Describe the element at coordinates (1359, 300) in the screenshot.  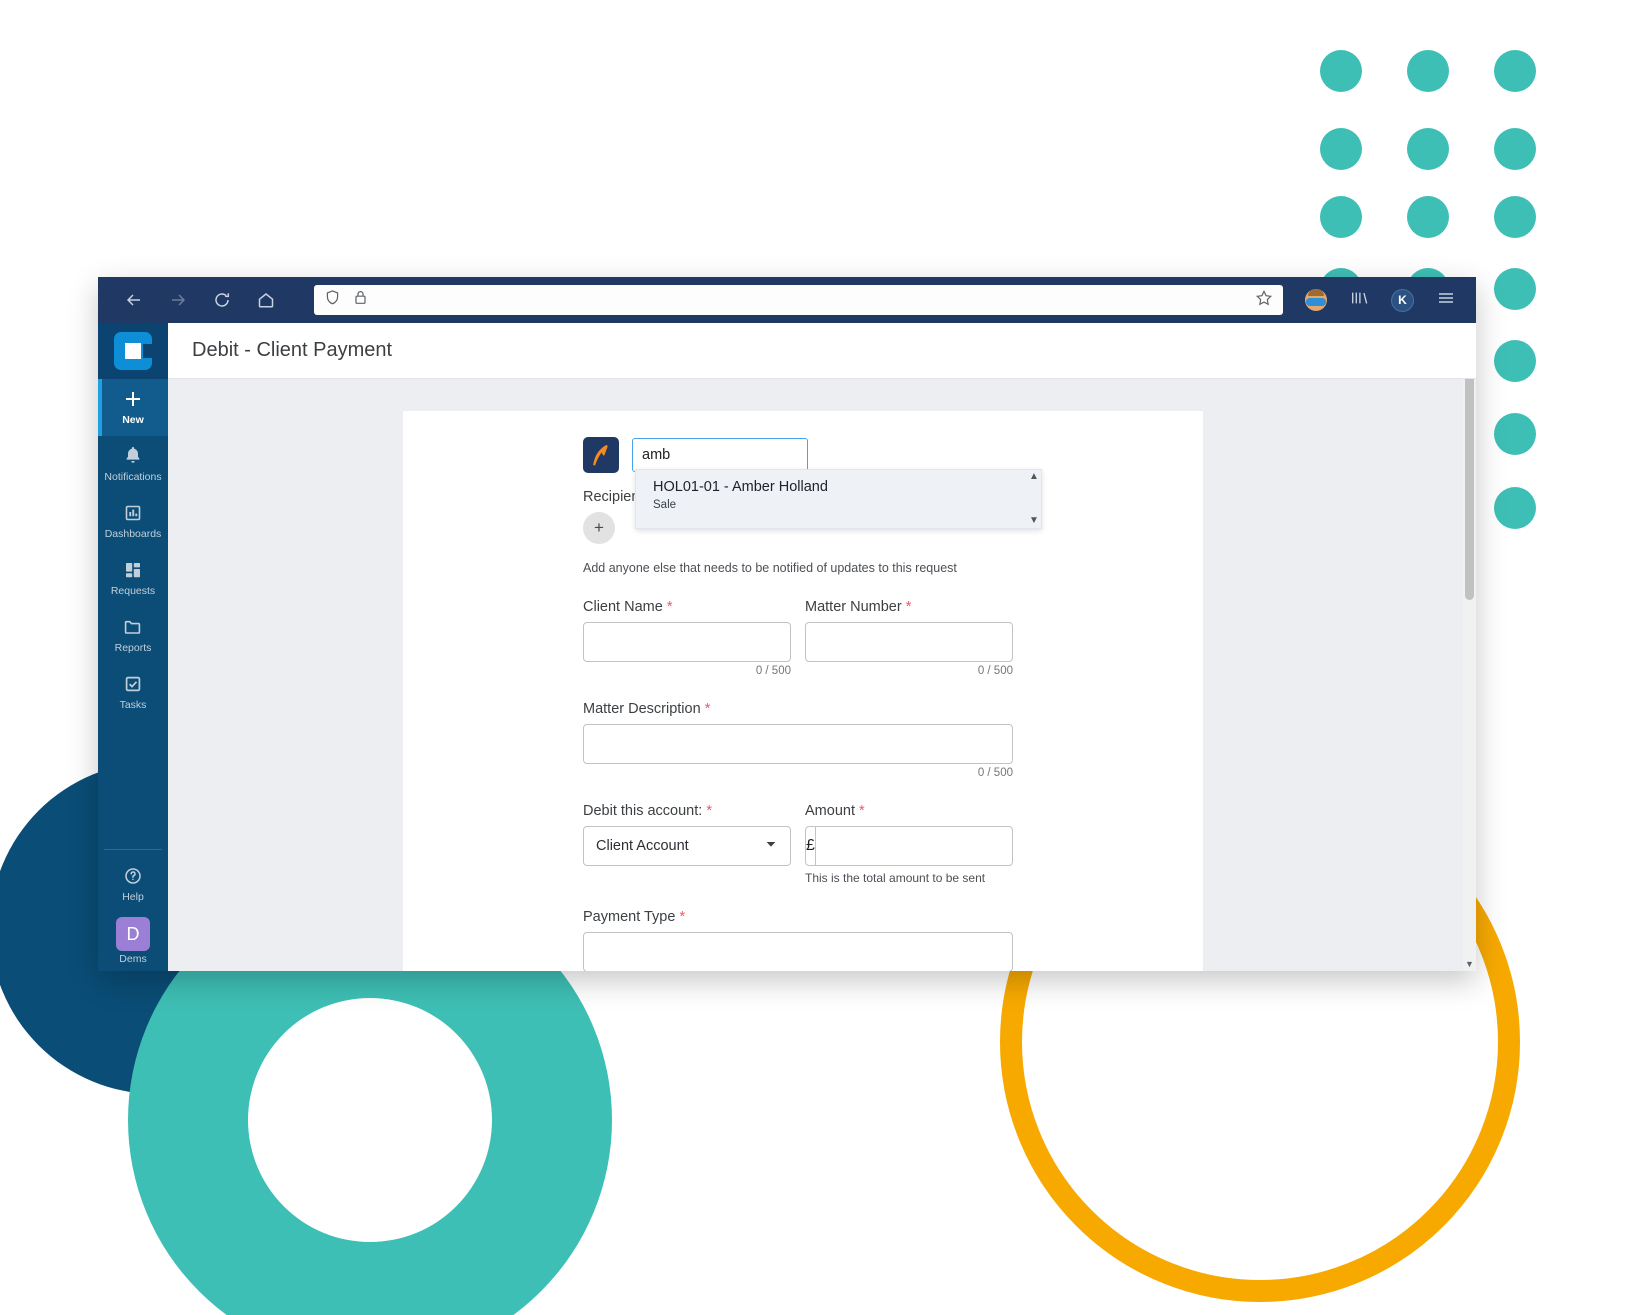
I see `library-icon` at that location.